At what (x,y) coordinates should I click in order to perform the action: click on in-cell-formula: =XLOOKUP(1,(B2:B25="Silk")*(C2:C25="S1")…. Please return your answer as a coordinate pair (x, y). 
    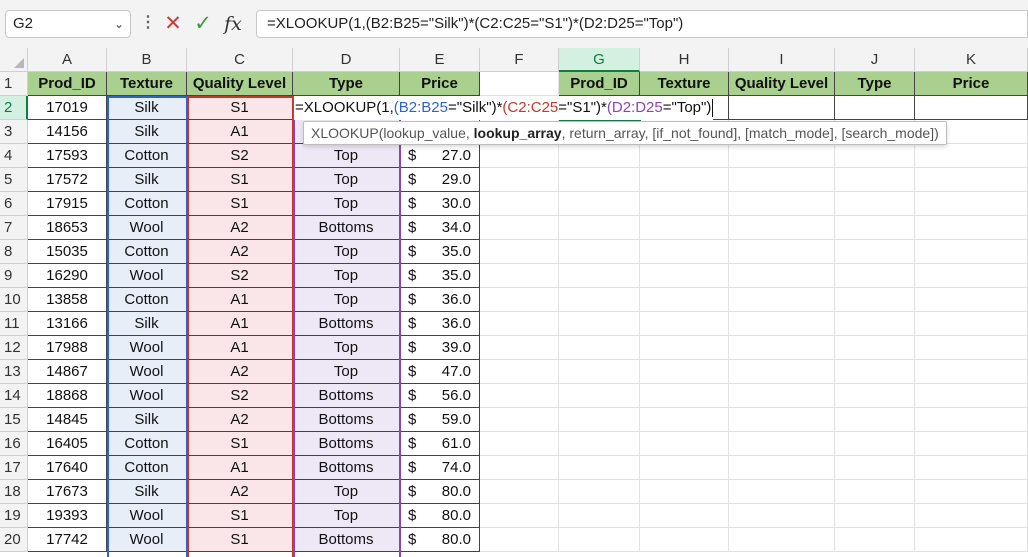
    Looking at the image, I should click on (504, 108).